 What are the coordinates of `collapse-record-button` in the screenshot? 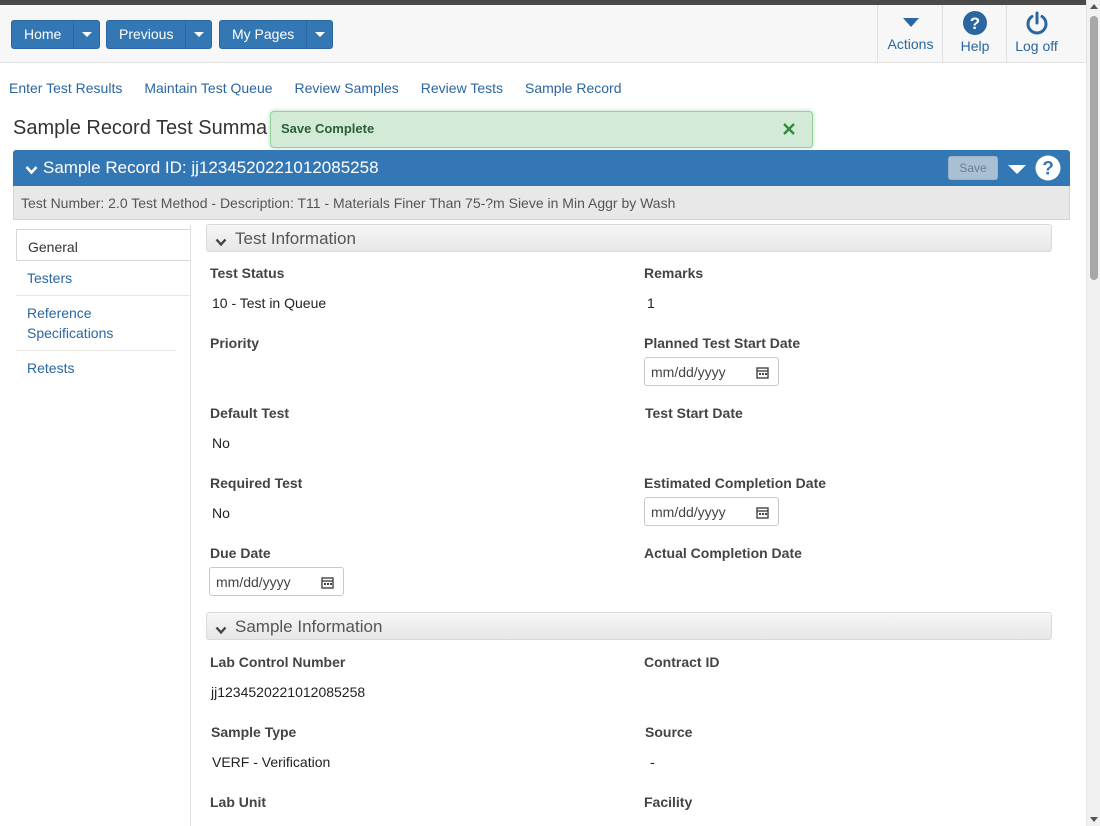 It's located at (31, 170).